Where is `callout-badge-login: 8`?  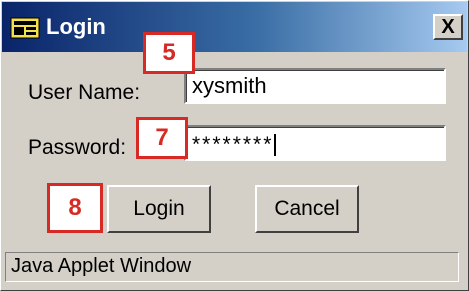 callout-badge-login: 8 is located at coordinates (75, 208).